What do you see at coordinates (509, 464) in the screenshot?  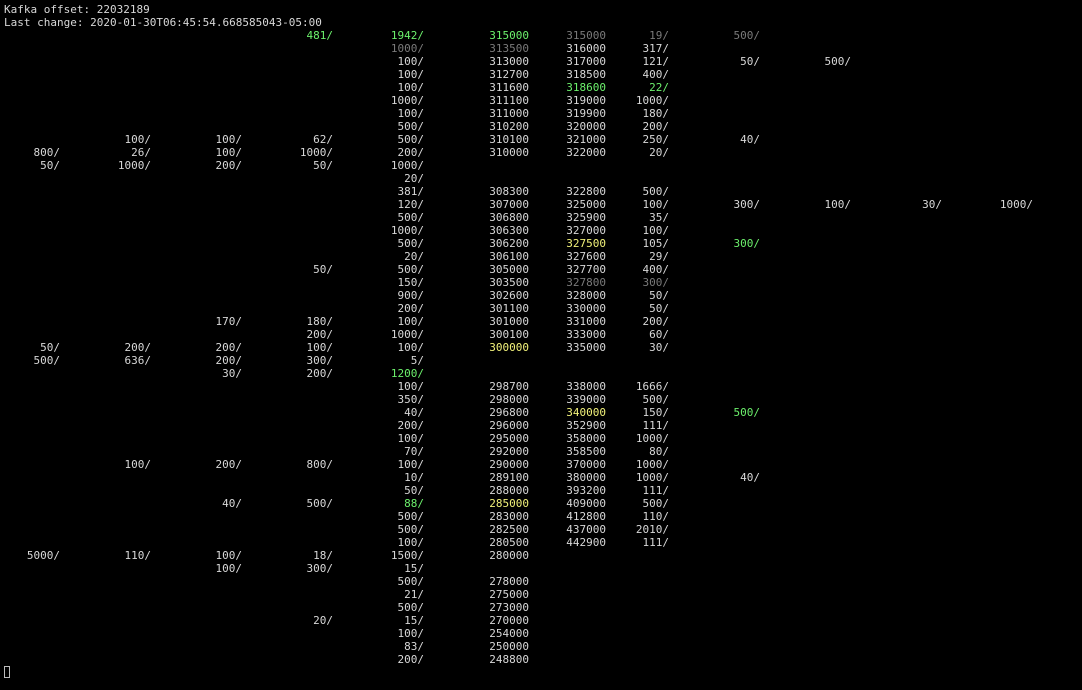 I see `ladder-cell: 290000` at bounding box center [509, 464].